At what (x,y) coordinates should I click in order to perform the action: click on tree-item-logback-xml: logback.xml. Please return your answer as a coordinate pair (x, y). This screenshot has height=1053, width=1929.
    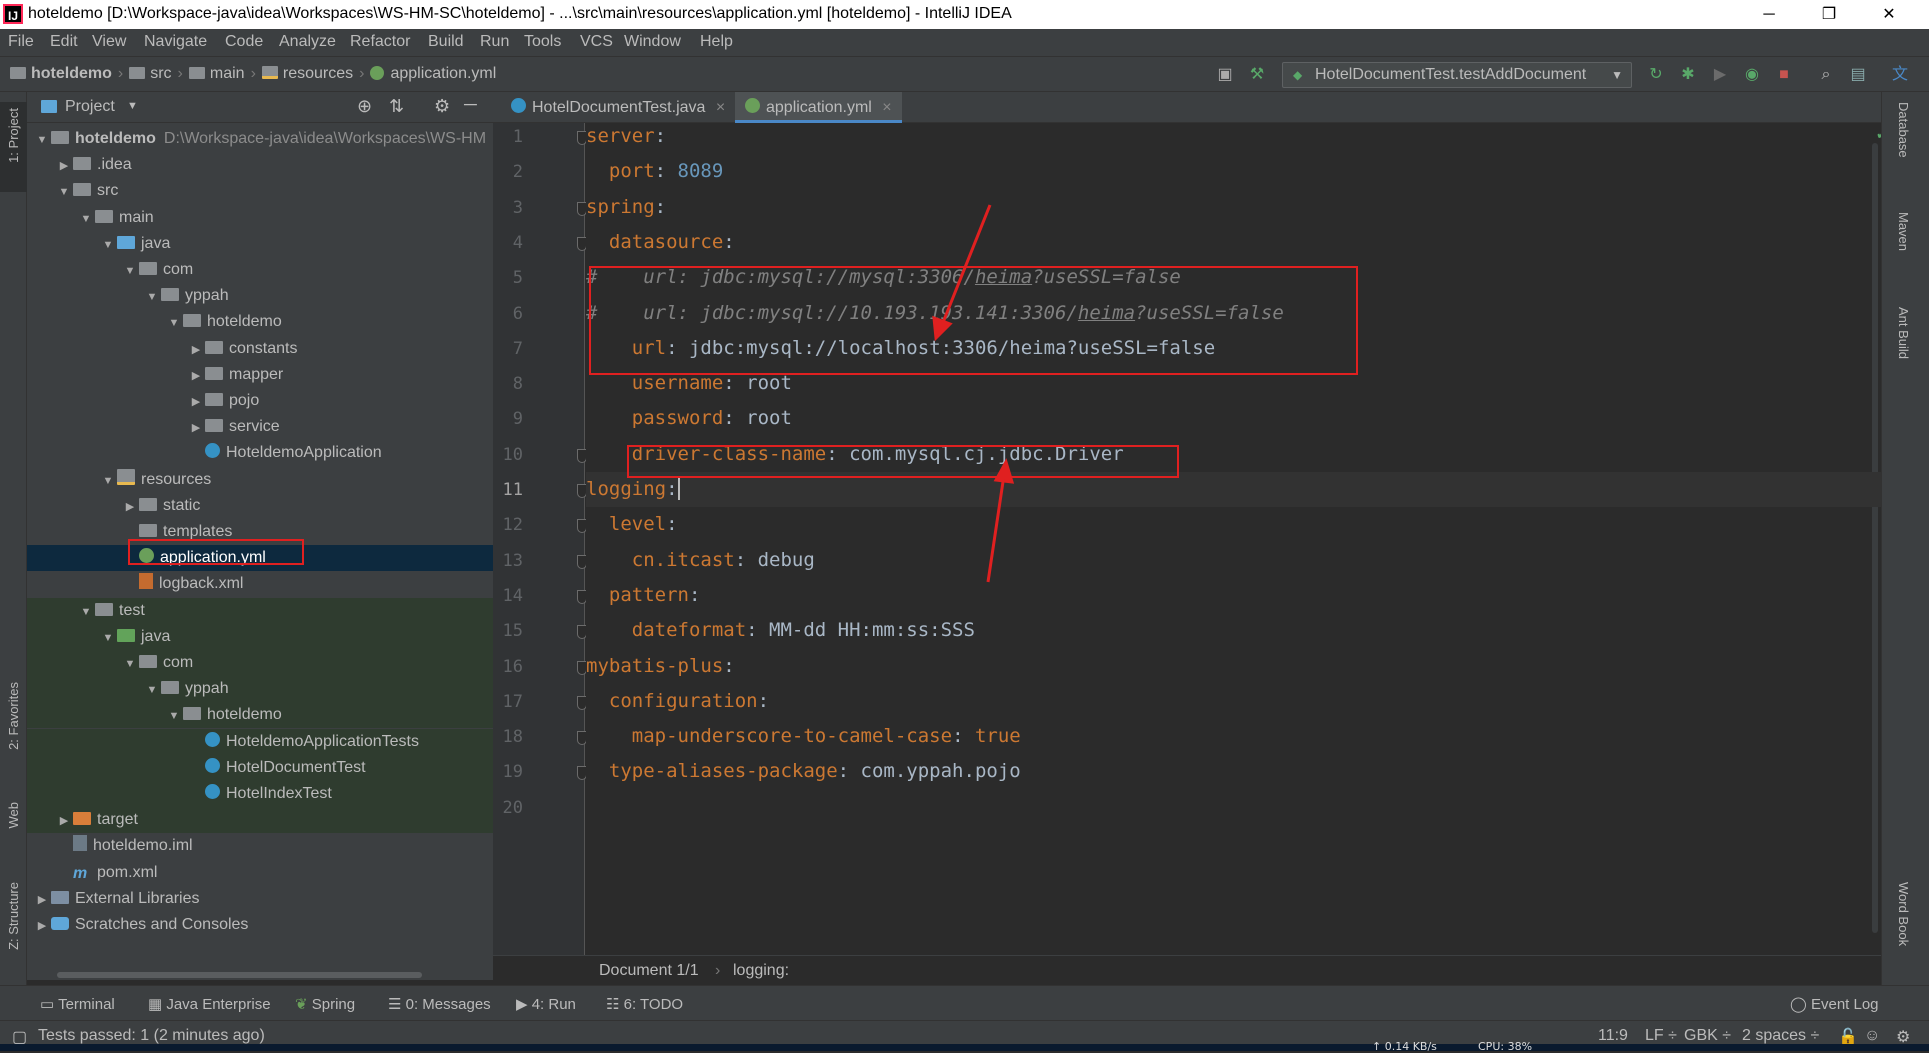
    Looking at the image, I should click on (260, 584).